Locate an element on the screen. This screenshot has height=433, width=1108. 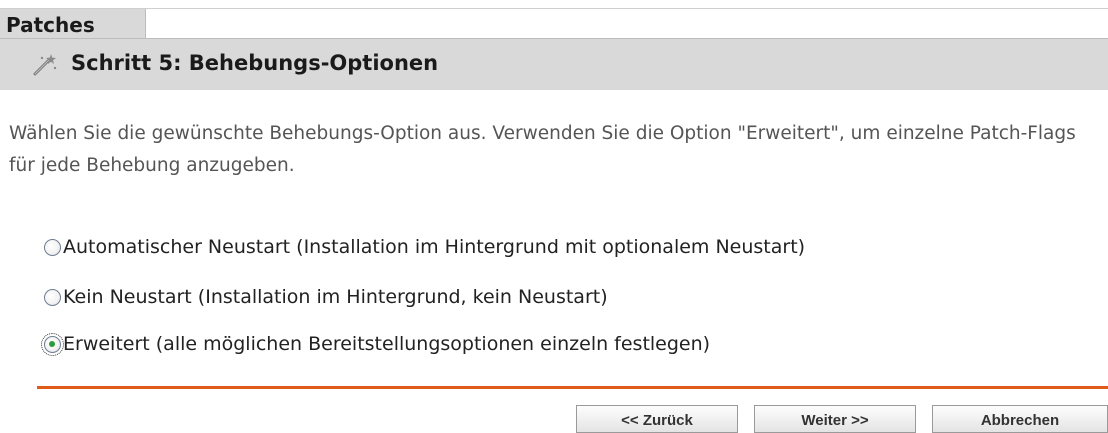
next-button: Weiter >> is located at coordinates (835, 419).